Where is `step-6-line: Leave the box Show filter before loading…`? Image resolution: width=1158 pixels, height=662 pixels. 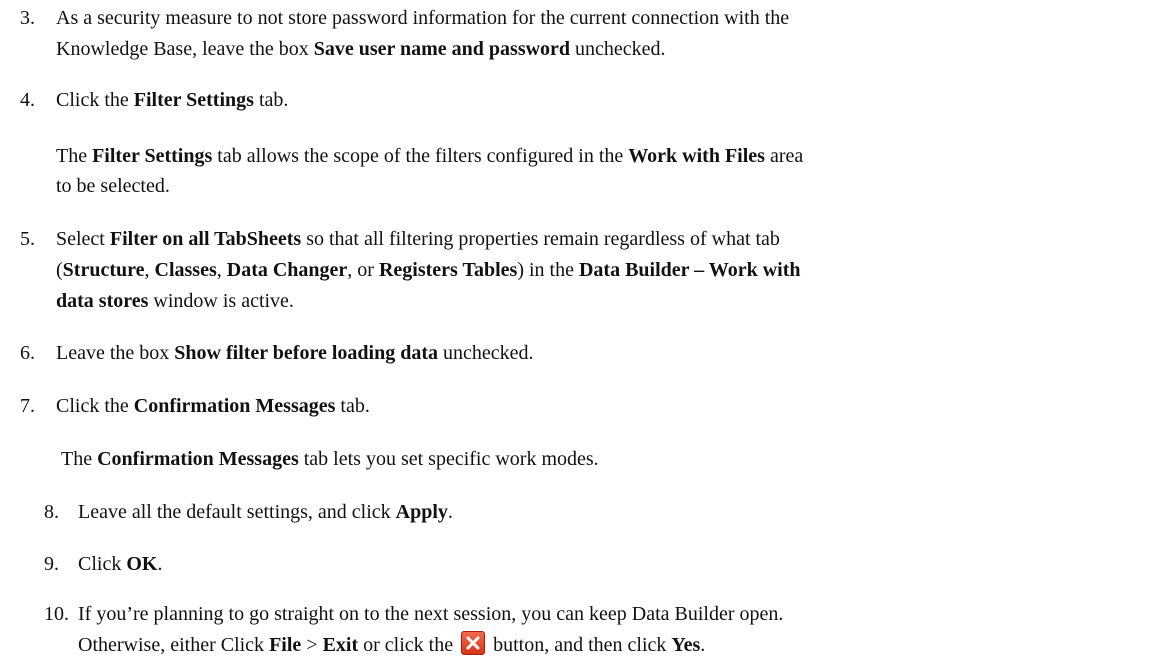 step-6-line: Leave the box Show filter before loading… is located at coordinates (295, 353).